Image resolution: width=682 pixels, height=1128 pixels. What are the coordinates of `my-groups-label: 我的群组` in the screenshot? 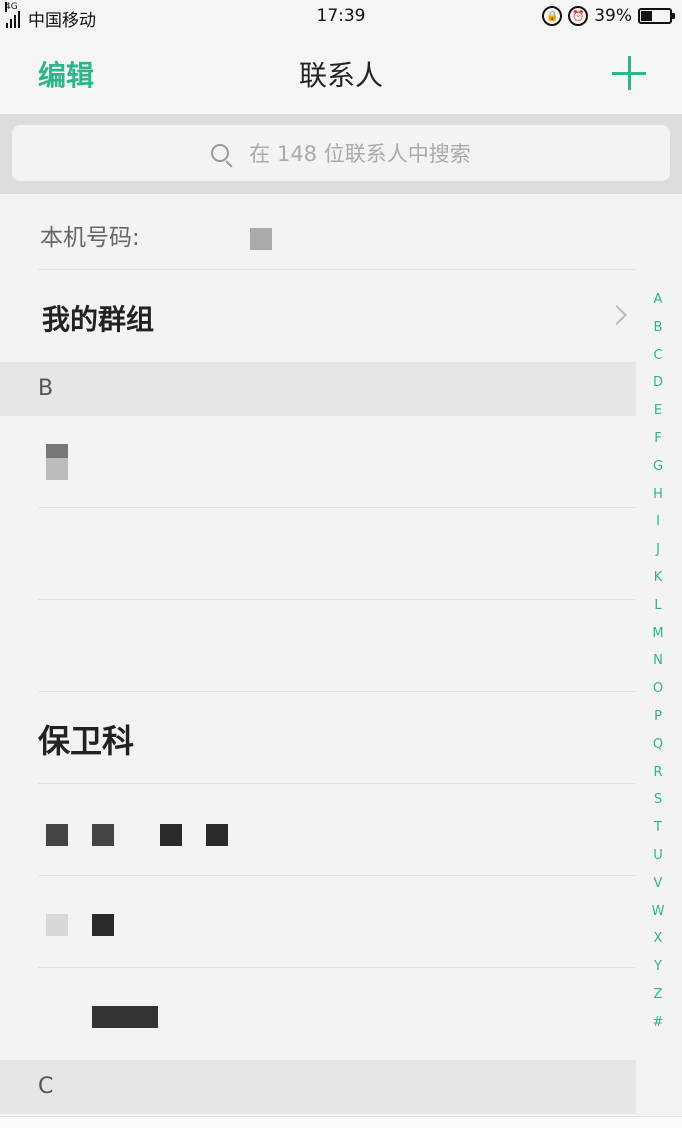 It's located at (98, 319).